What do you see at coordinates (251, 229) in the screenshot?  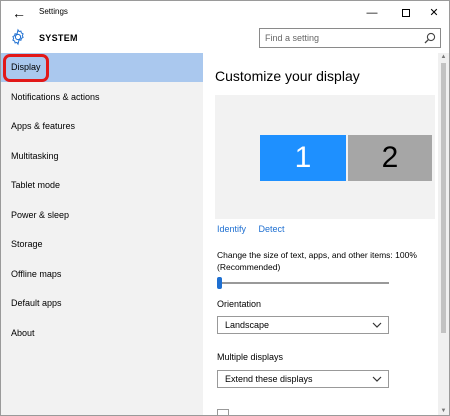 I see `display-links: Identify Detect` at bounding box center [251, 229].